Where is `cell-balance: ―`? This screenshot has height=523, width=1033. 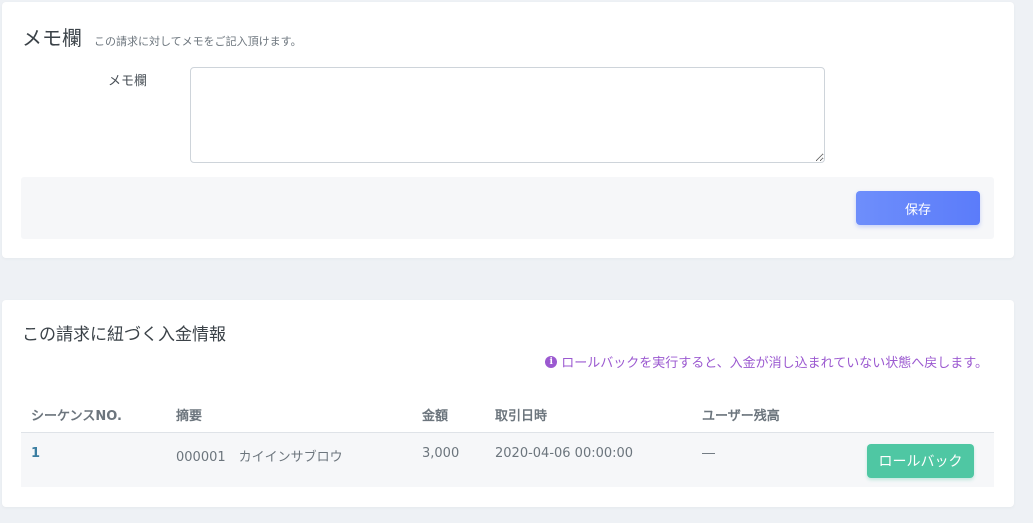 cell-balance: ― is located at coordinates (708, 453).